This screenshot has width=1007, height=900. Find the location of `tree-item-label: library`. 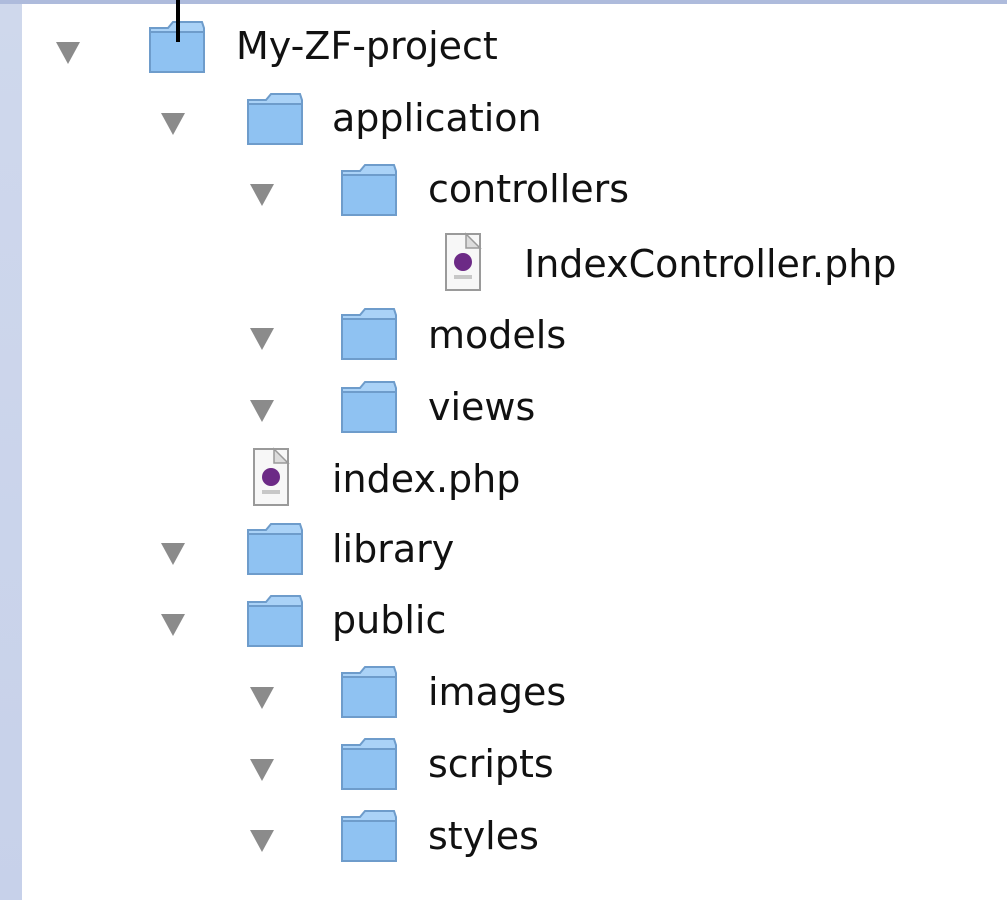

tree-item-label: library is located at coordinates (393, 549).